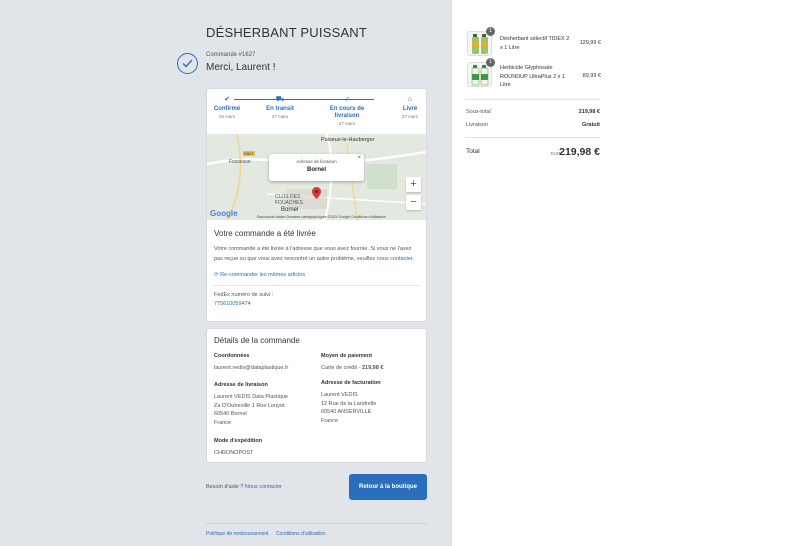 The height and width of the screenshot is (546, 800). I want to click on home-icon: ⌂, so click(410, 99).